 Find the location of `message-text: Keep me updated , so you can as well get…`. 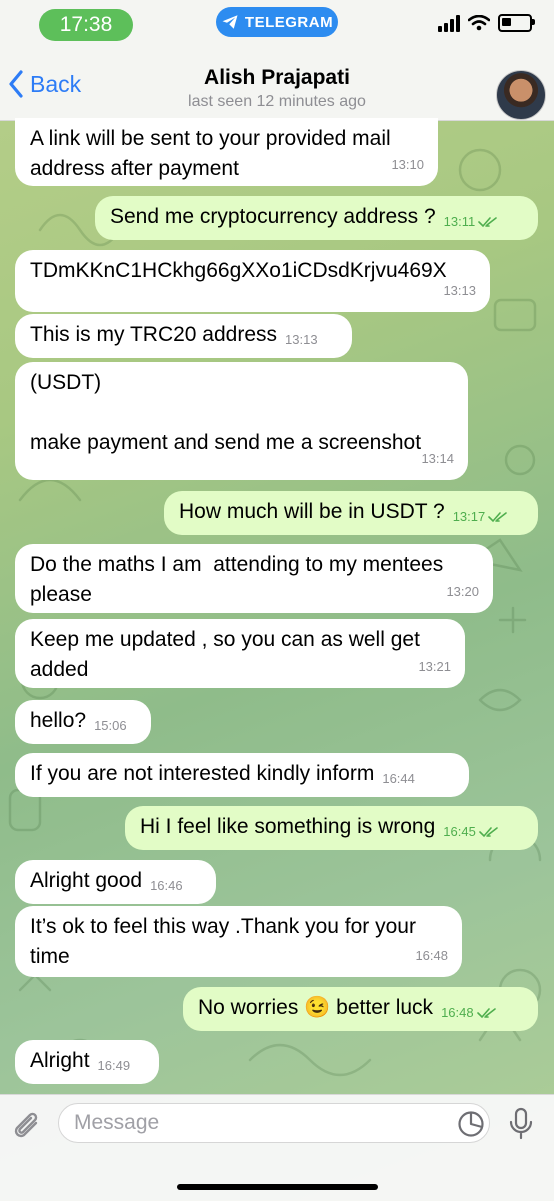

message-text: Keep me updated , so you can as well get… is located at coordinates (225, 654).